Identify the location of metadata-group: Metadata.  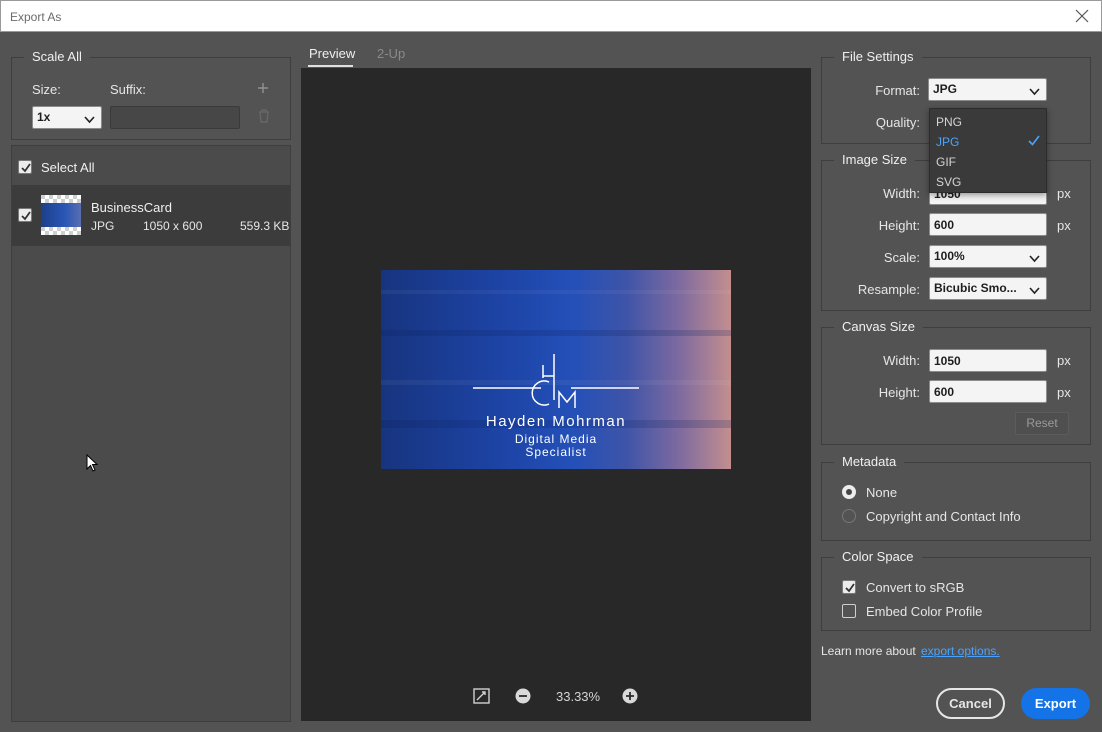
(956, 497).